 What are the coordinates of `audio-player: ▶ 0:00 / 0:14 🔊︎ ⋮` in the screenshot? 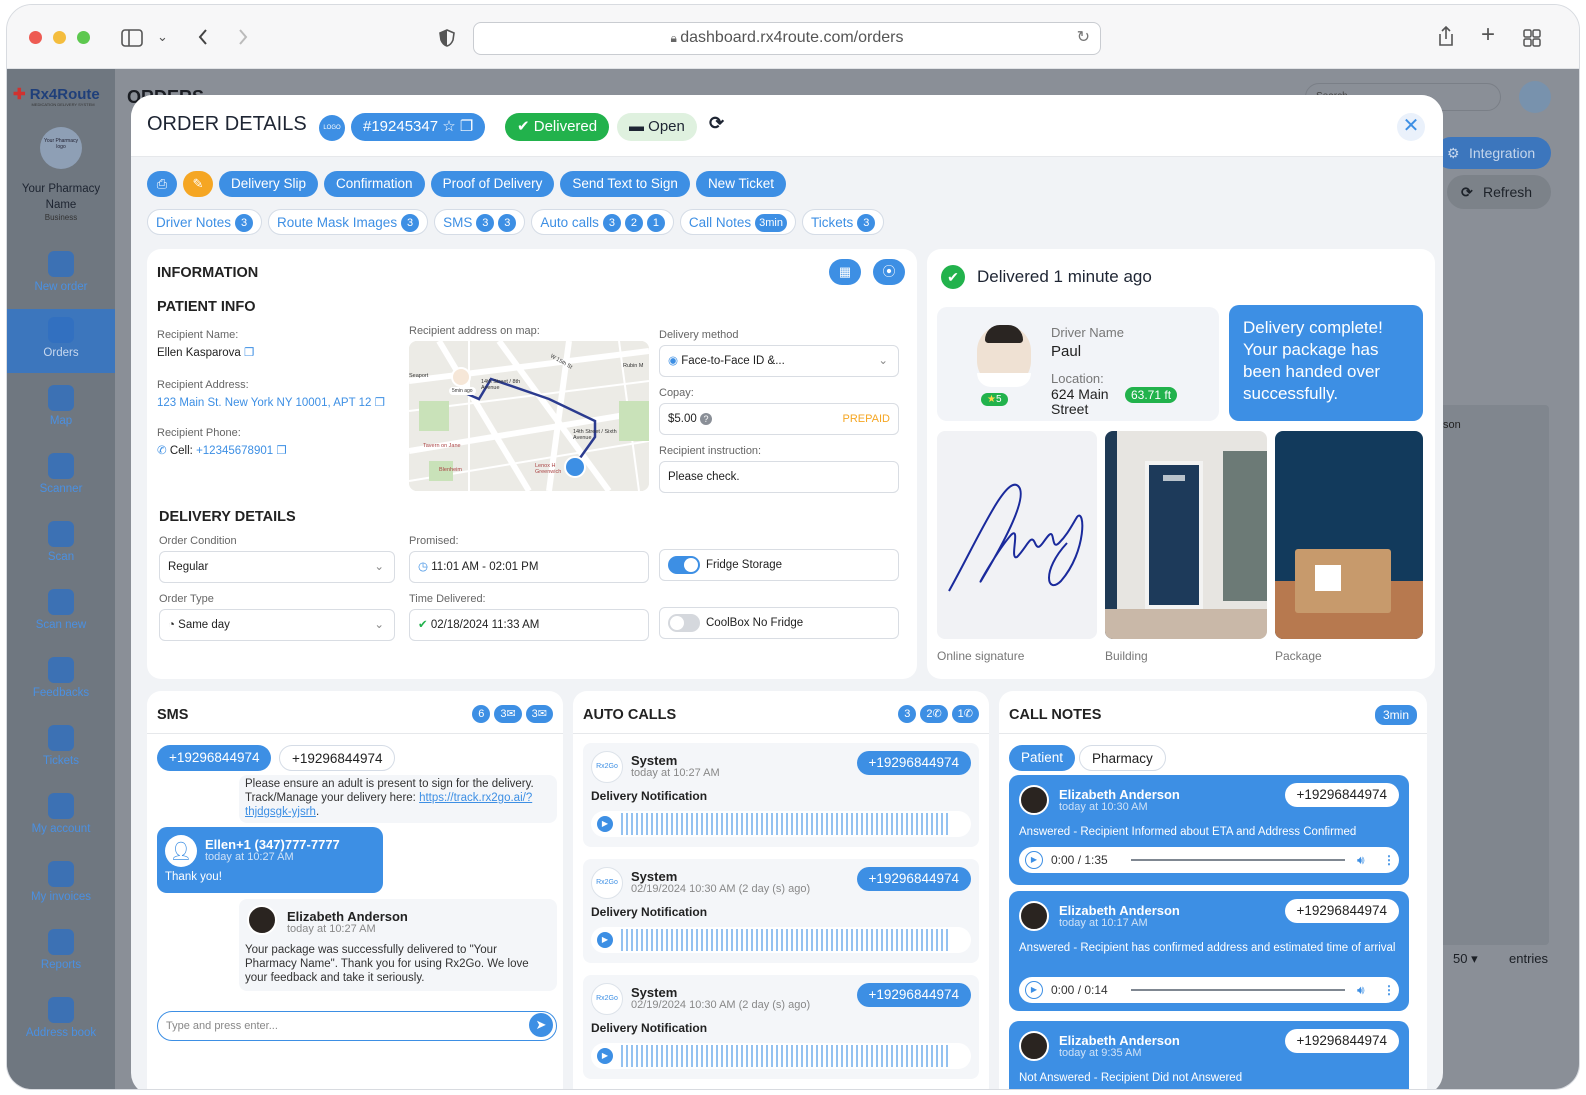 It's located at (1209, 990).